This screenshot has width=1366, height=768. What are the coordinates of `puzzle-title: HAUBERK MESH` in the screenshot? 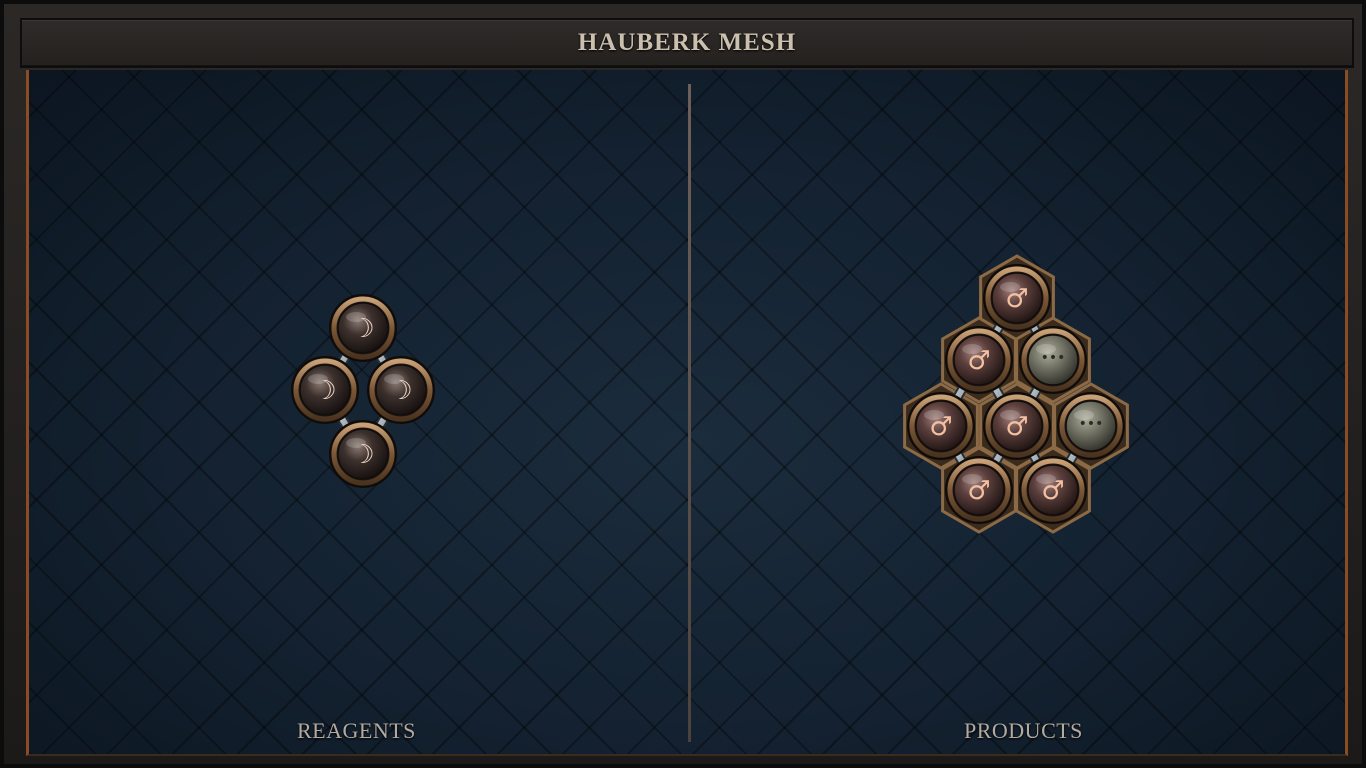 It's located at (687, 42).